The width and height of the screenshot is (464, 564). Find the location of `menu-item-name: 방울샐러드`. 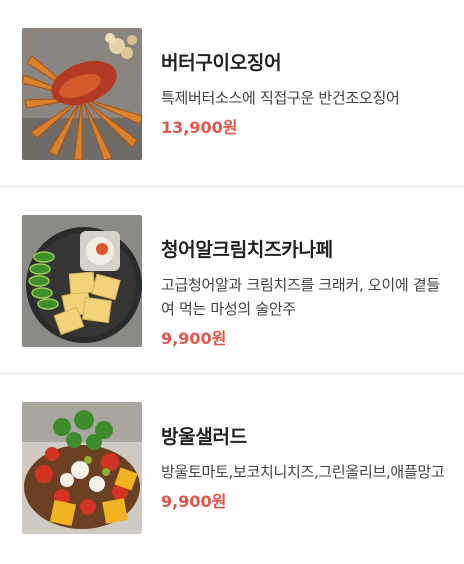

menu-item-name: 방울샐러드 is located at coordinates (204, 437).